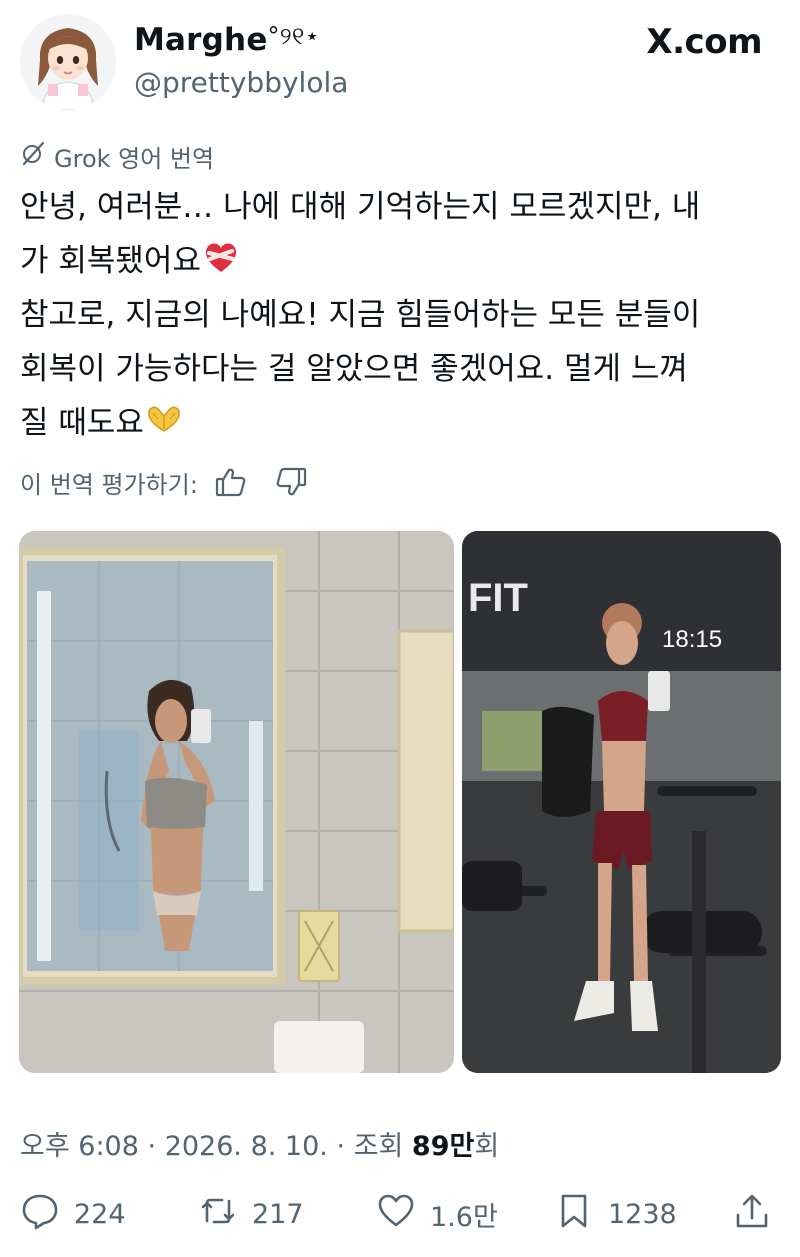 The height and width of the screenshot is (1257, 800). What do you see at coordinates (73, 1214) in the screenshot?
I see `reply-button: 224` at bounding box center [73, 1214].